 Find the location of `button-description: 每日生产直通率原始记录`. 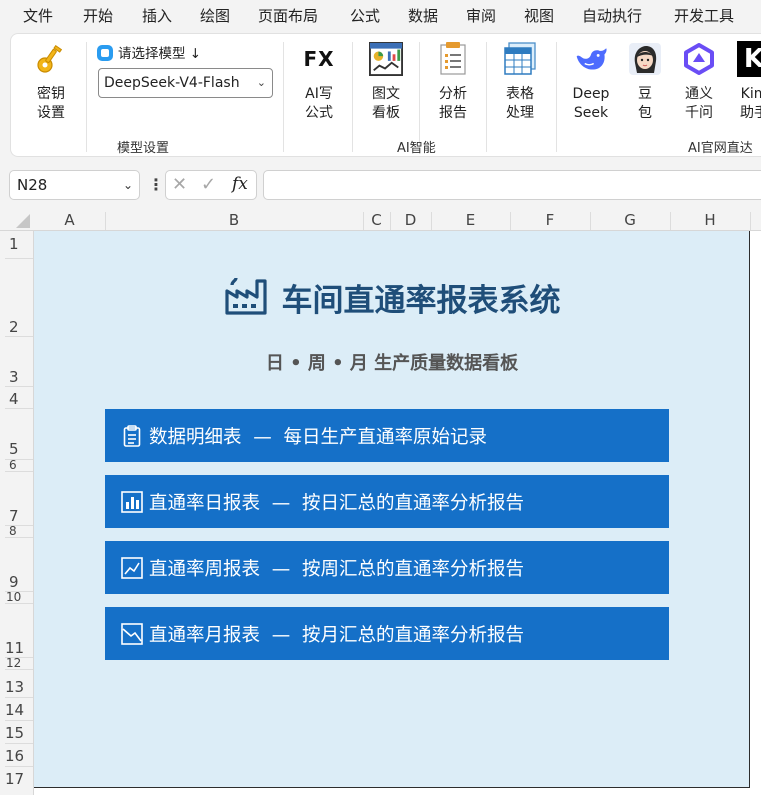

button-description: 每日生产直通率原始记录 is located at coordinates (385, 437).